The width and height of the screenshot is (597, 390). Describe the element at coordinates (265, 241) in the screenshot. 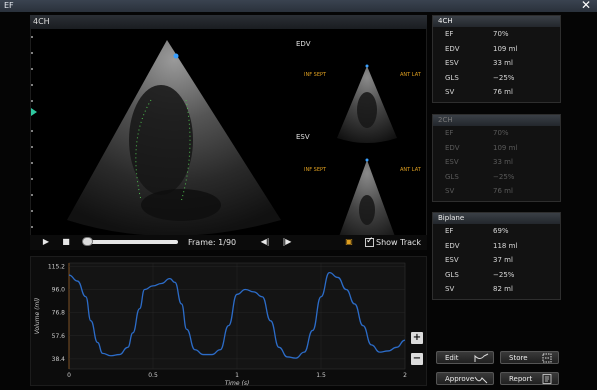

I see `step-back-icon: ◀|` at that location.